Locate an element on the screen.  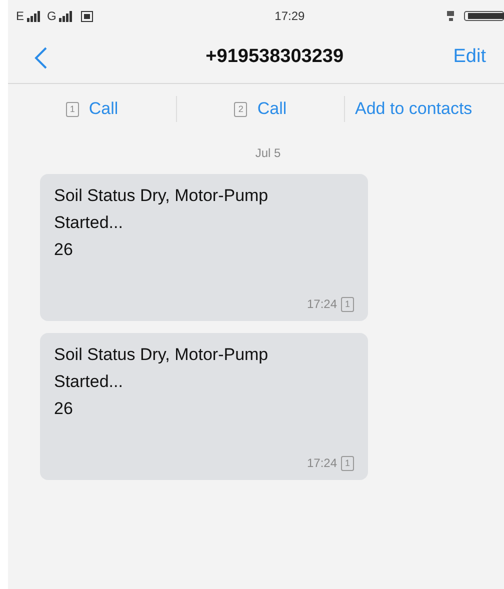
edit-button: Edit is located at coordinates (469, 57).